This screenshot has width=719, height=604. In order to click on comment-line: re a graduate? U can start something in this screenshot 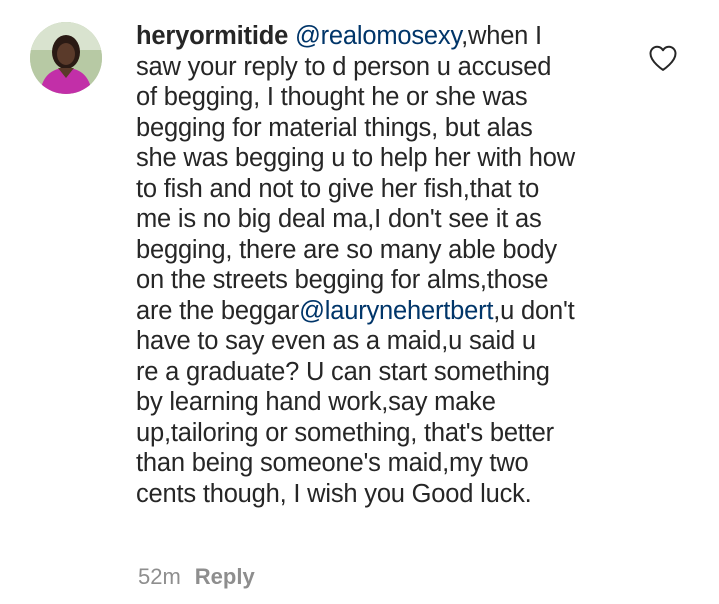, I will do `click(343, 371)`.